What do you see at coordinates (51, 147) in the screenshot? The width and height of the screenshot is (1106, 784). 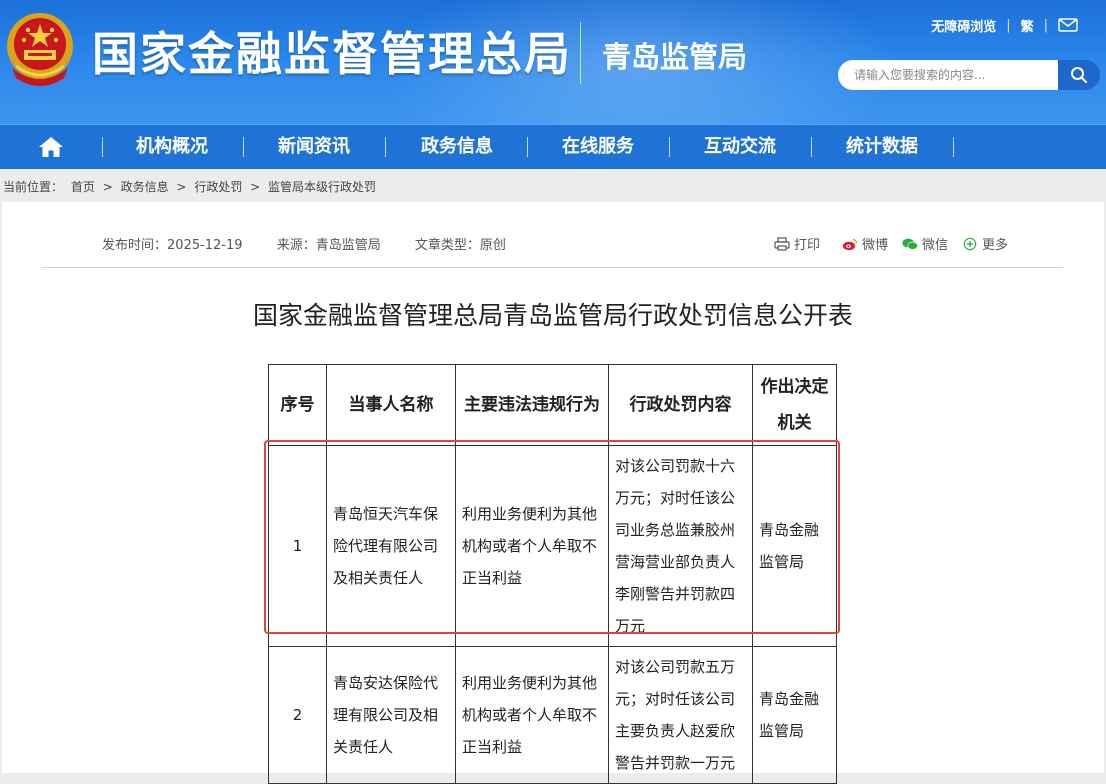 I see `home-icon` at bounding box center [51, 147].